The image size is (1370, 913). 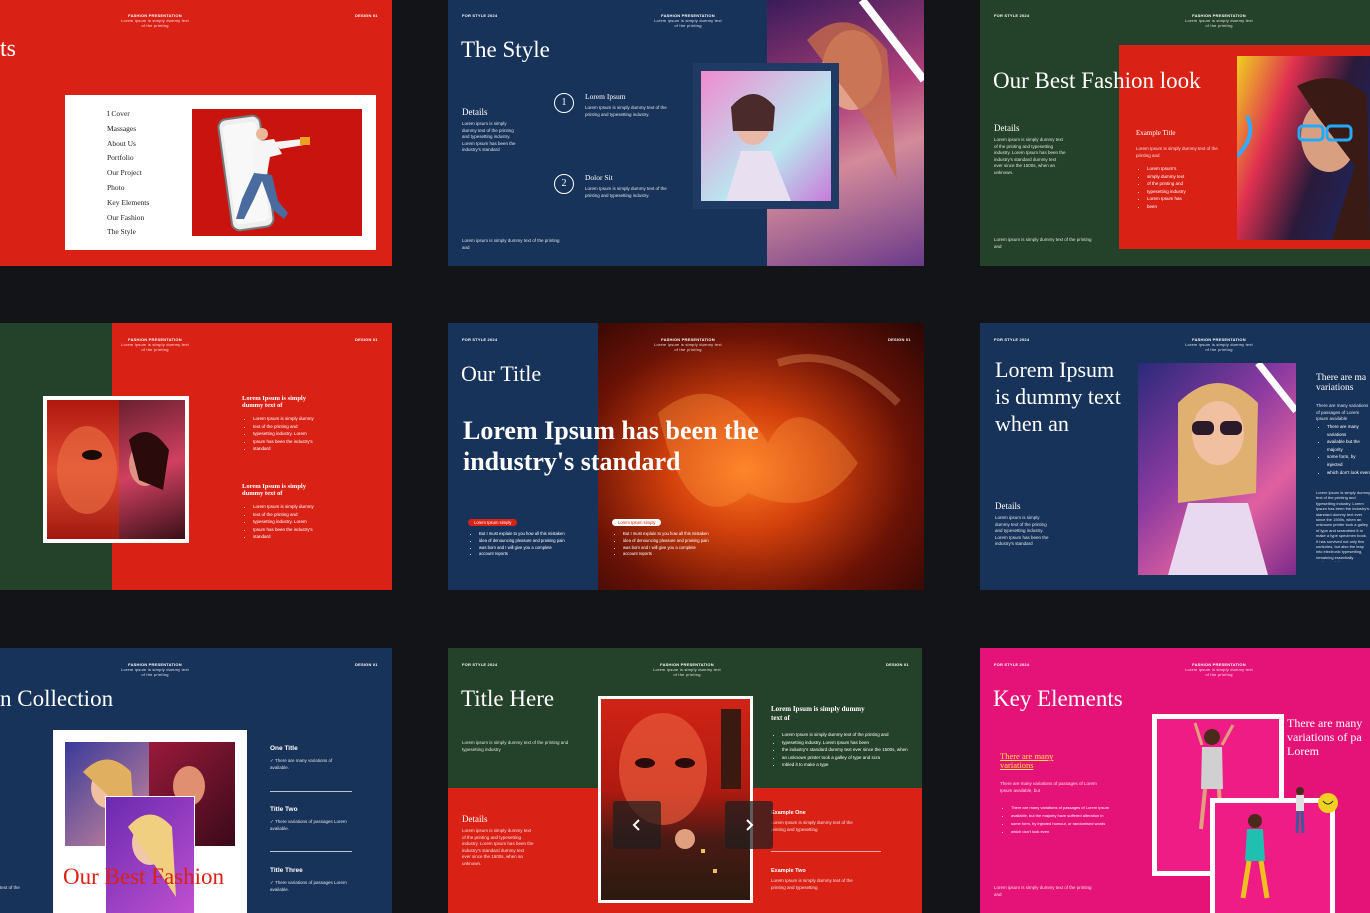 I want to click on step-title: Dolor Sit, so click(x=599, y=177).